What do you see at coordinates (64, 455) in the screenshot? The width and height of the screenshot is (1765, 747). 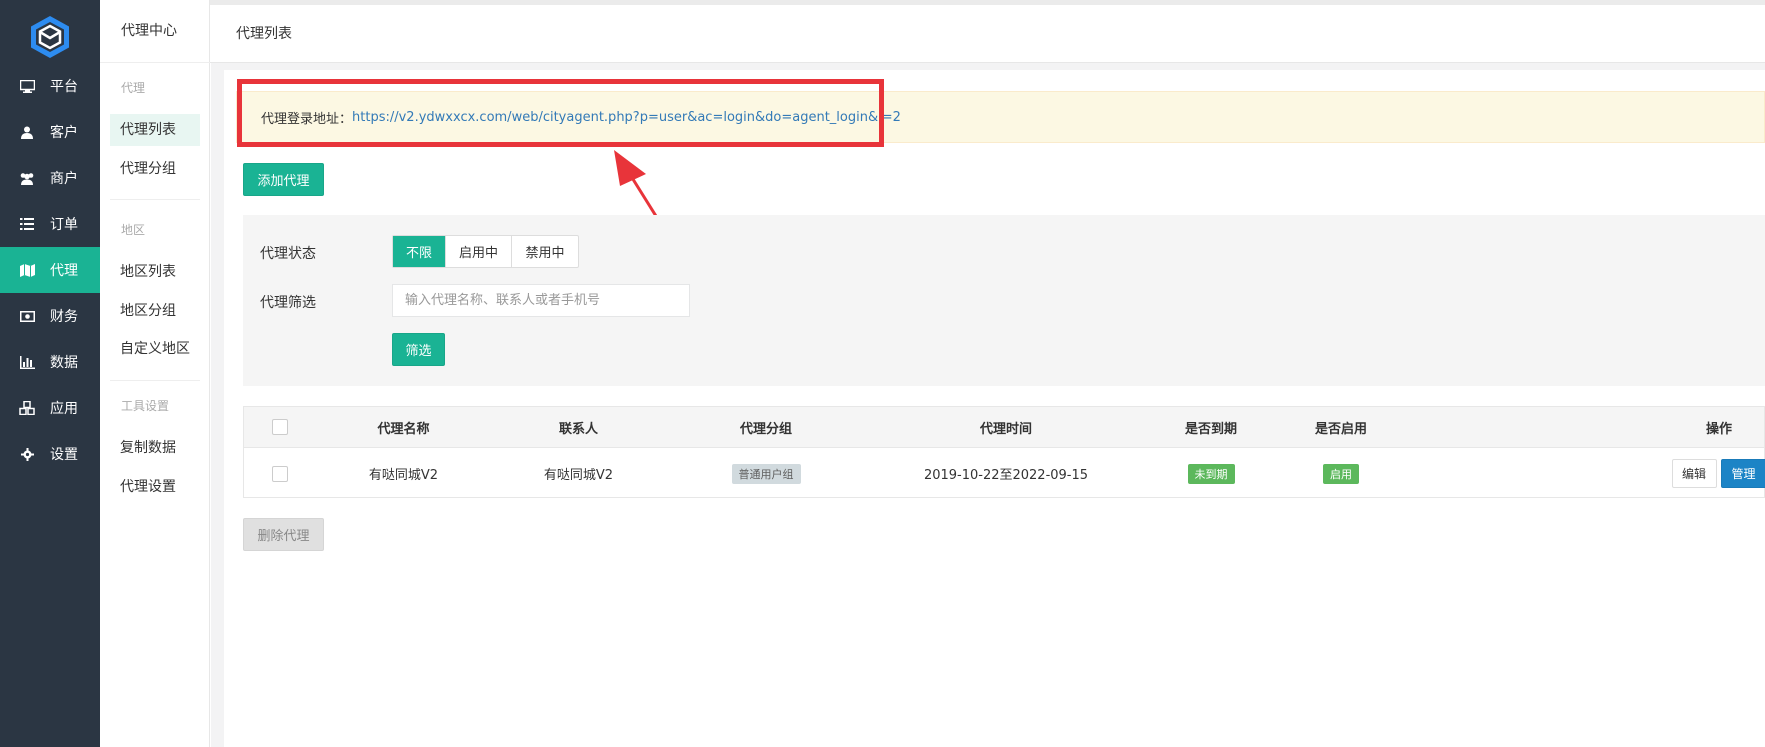 I see `sidebar-item-label: 设置` at bounding box center [64, 455].